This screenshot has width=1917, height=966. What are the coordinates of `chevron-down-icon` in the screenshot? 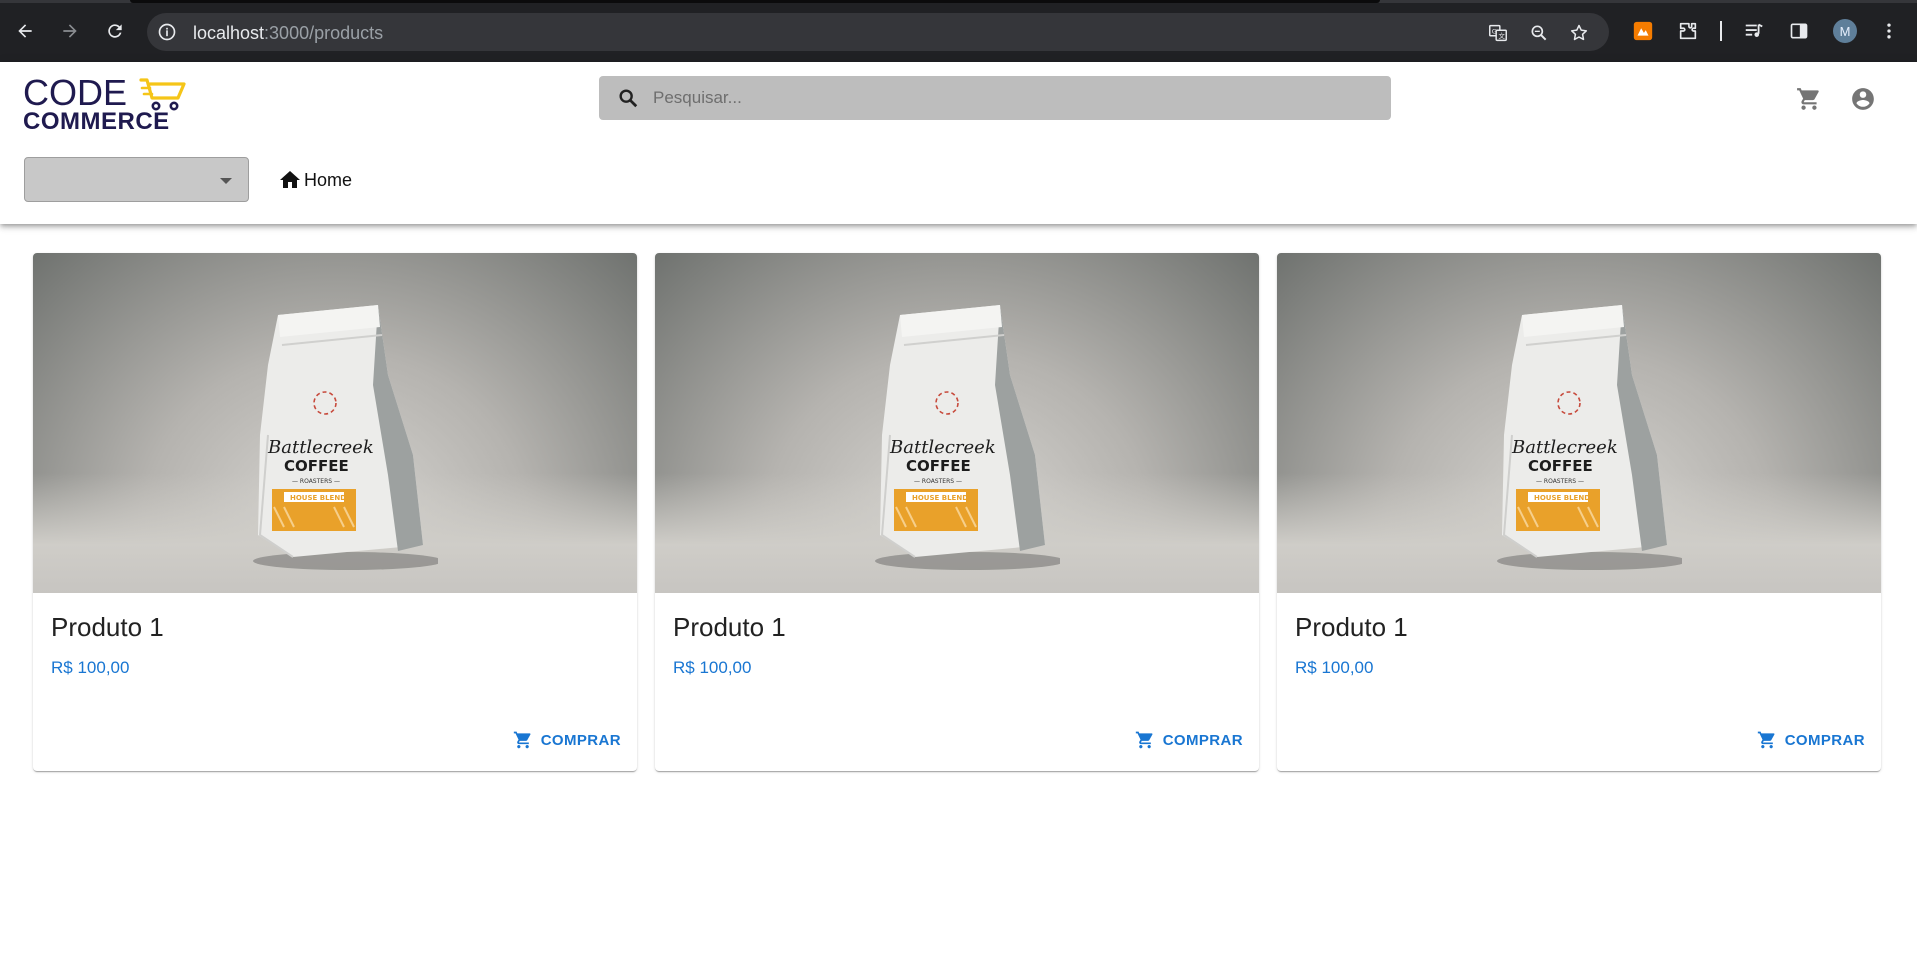 It's located at (226, 181).